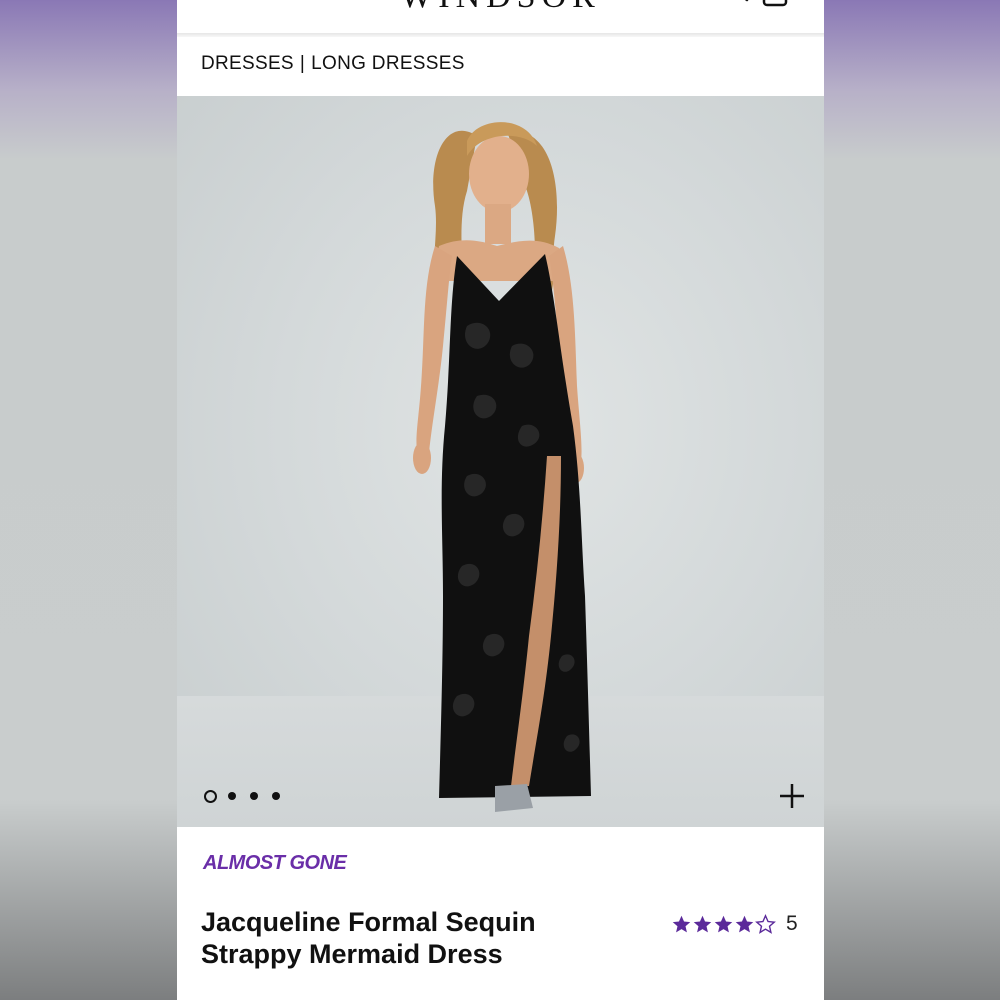  What do you see at coordinates (792, 796) in the screenshot?
I see `plus-icon` at bounding box center [792, 796].